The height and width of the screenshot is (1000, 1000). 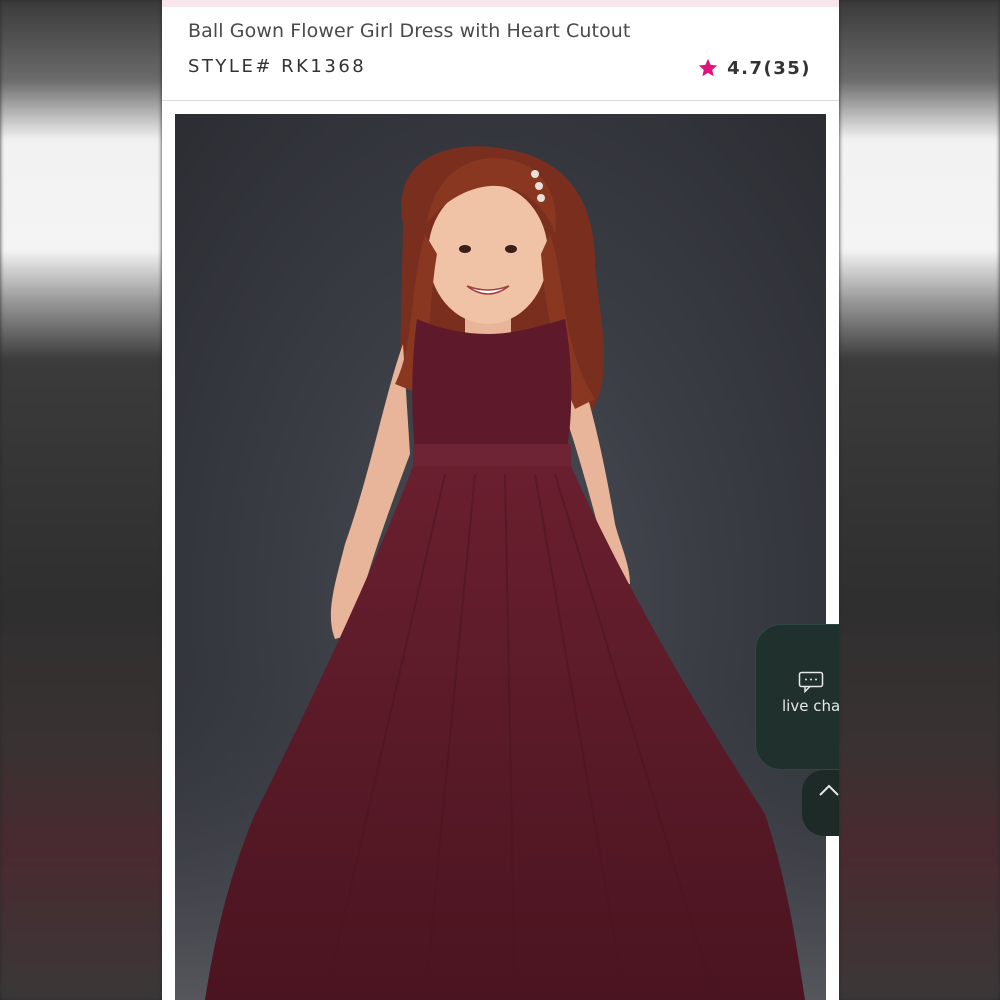 I want to click on rating: 4.7(35), so click(x=754, y=68).